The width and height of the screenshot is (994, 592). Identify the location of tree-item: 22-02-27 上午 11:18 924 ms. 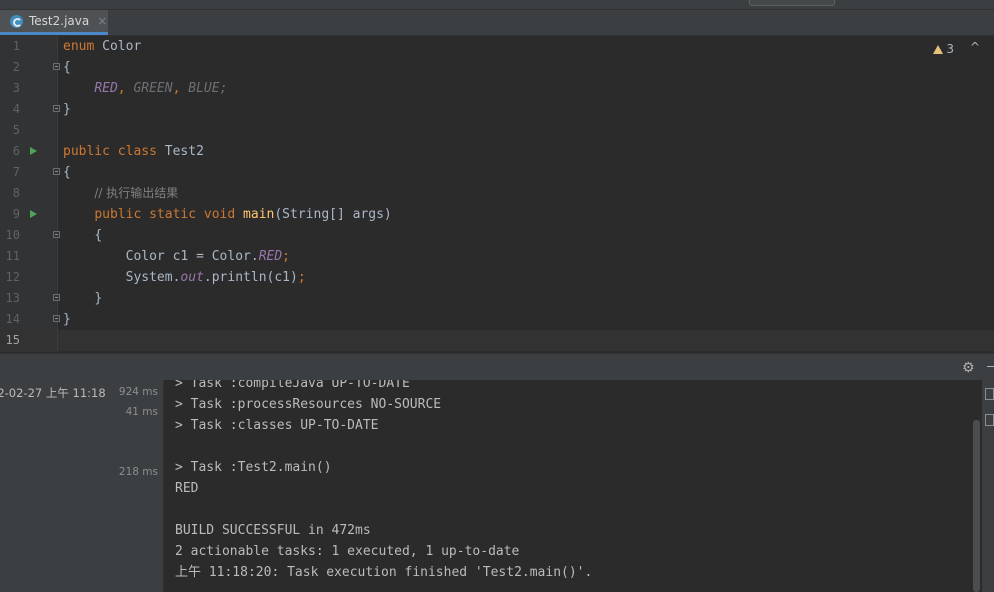
(81, 392).